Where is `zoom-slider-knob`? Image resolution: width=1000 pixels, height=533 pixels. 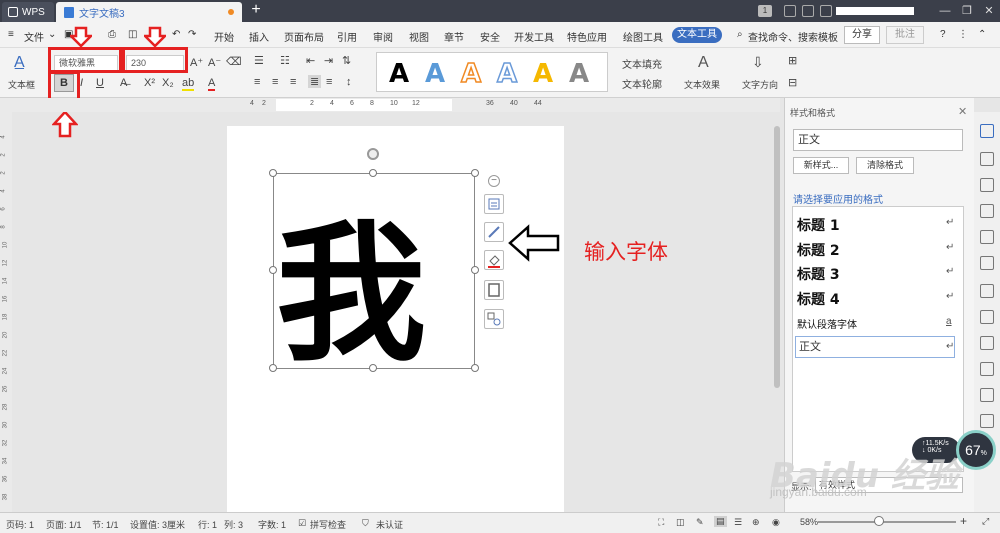 zoom-slider-knob is located at coordinates (879, 521).